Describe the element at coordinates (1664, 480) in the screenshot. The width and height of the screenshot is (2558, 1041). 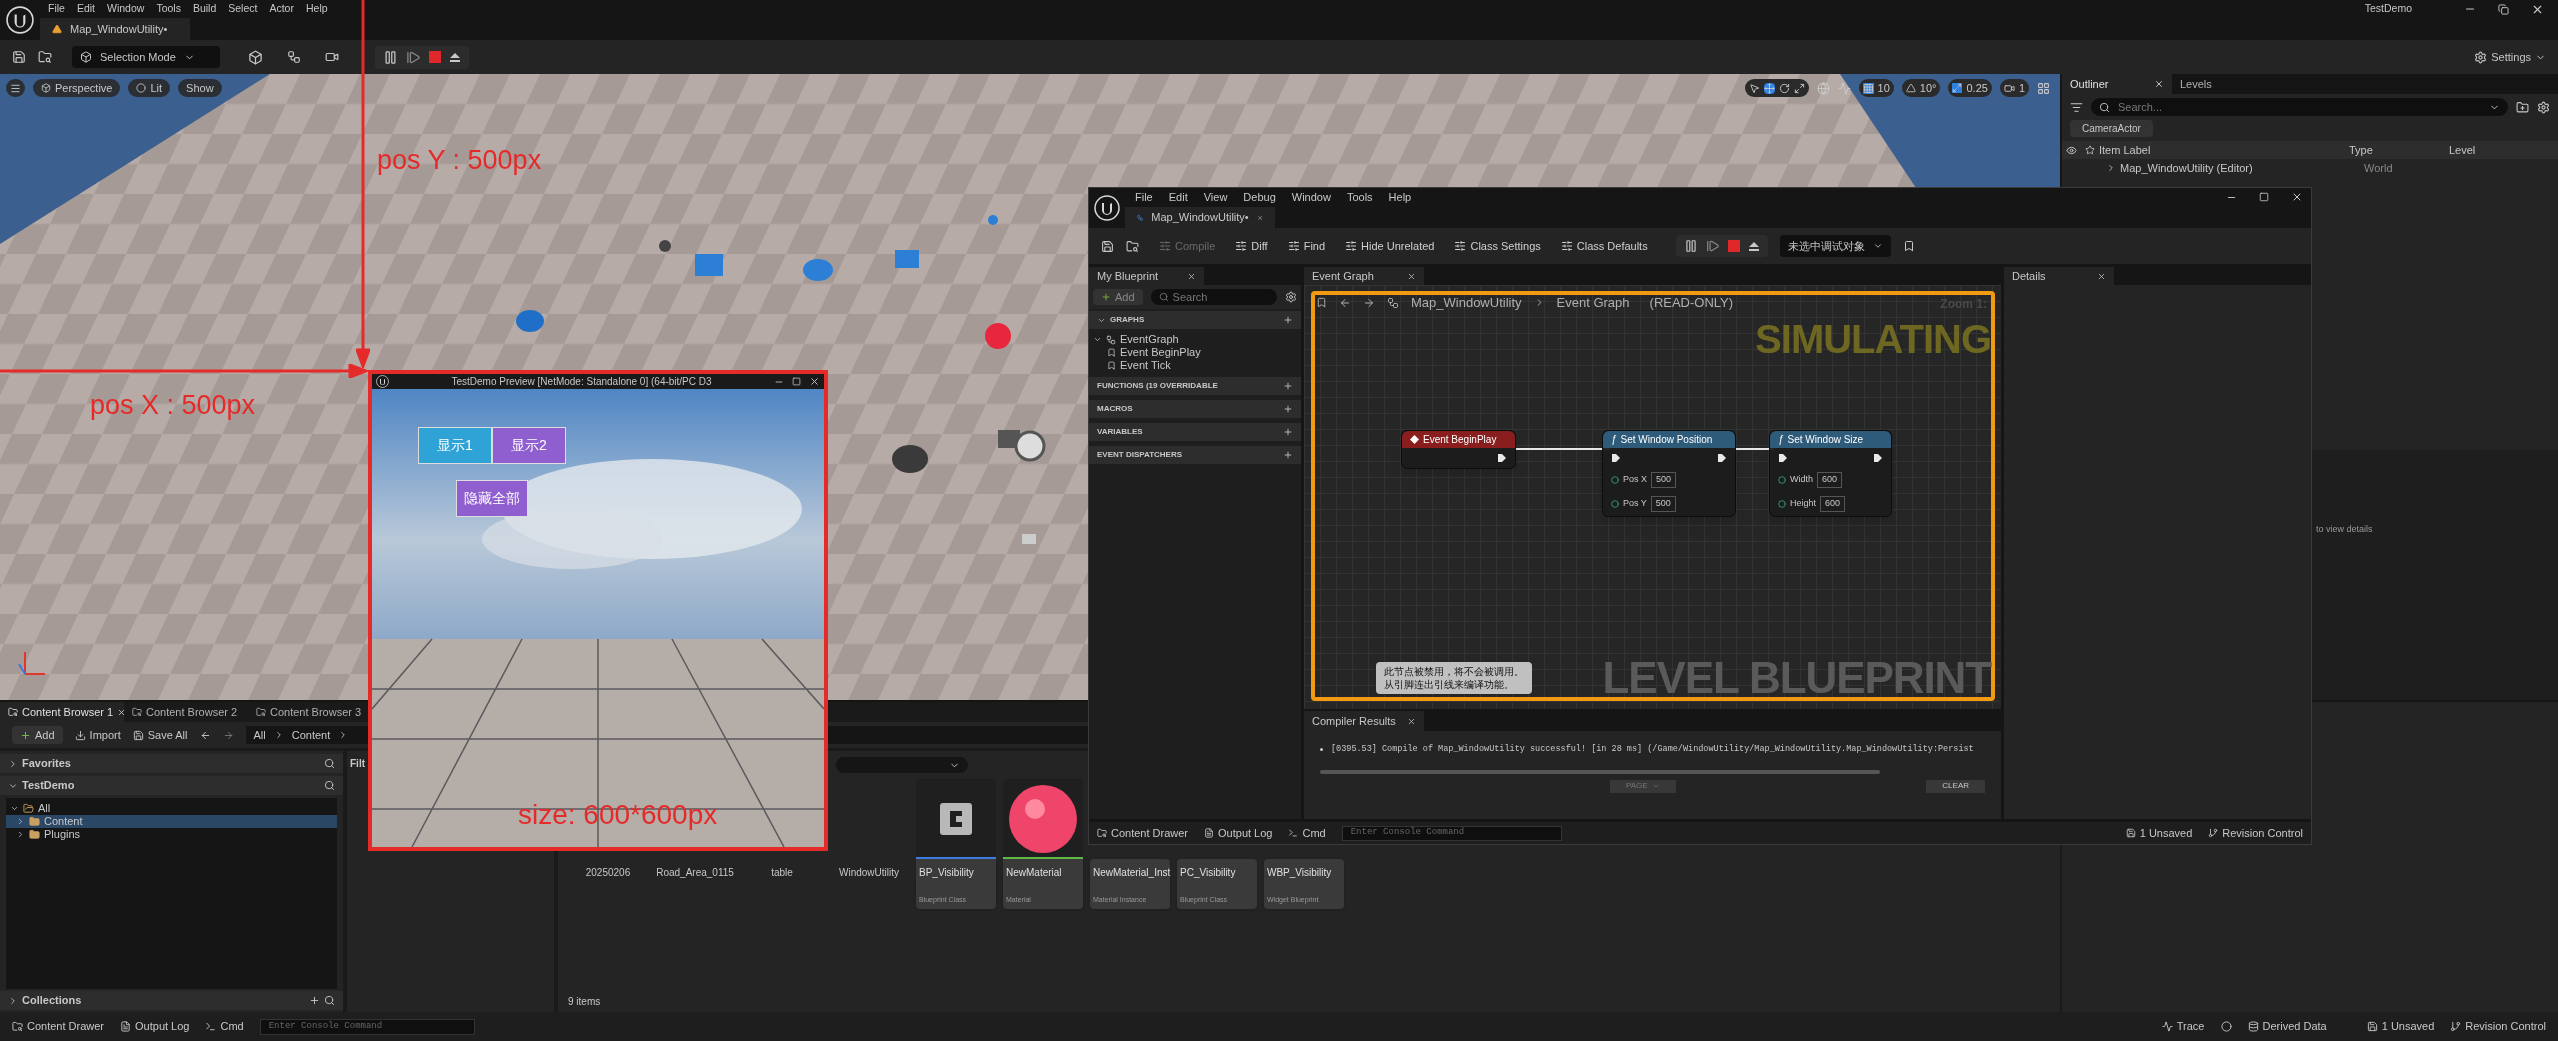
I see `pin-value-field: 500` at that location.